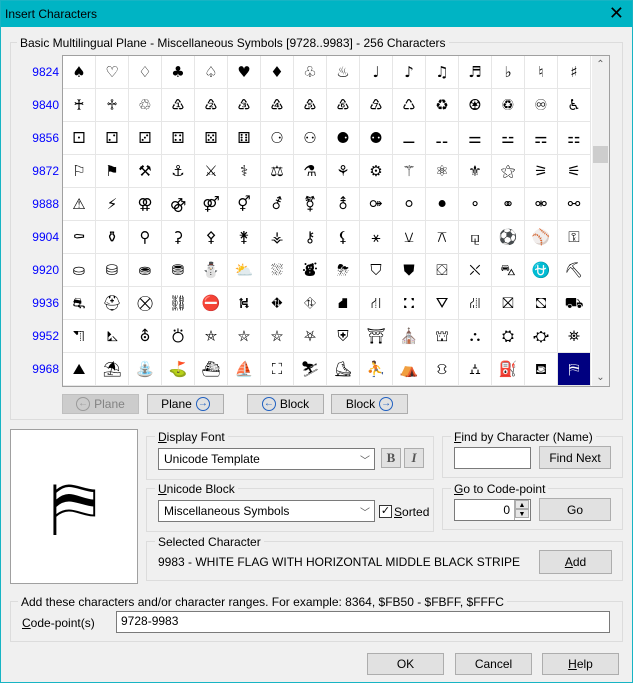  I want to click on character-cell: ⚧, so click(310, 204).